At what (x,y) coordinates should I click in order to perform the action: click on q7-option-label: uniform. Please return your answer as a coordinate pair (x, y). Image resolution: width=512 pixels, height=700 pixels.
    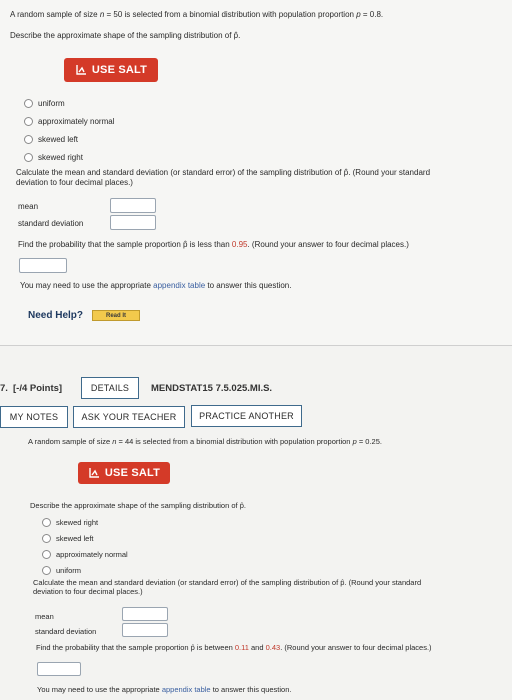
    Looking at the image, I should click on (69, 570).